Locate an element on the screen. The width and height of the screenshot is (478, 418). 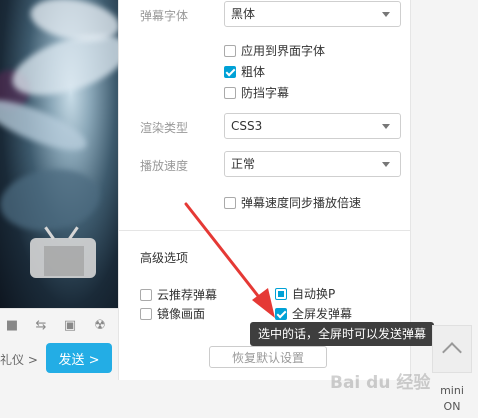
etiquette-link: 礼仪 > is located at coordinates (19, 359).